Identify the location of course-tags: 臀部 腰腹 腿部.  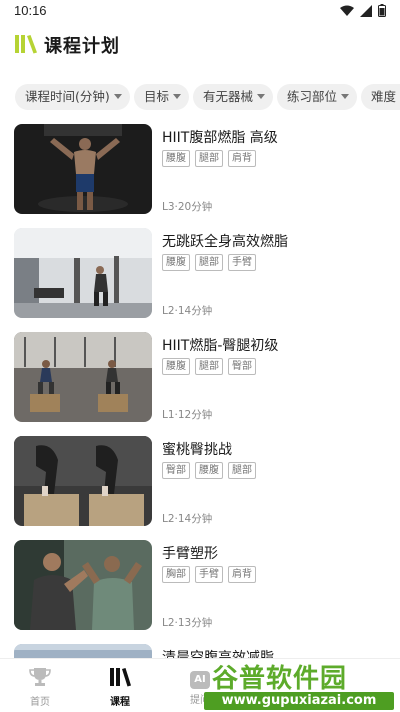
(209, 470).